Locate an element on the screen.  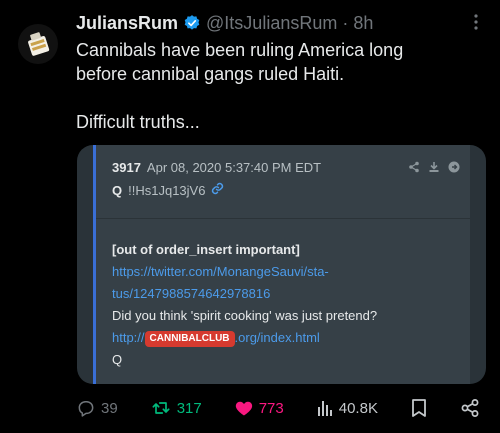
download-icon is located at coordinates (434, 169).